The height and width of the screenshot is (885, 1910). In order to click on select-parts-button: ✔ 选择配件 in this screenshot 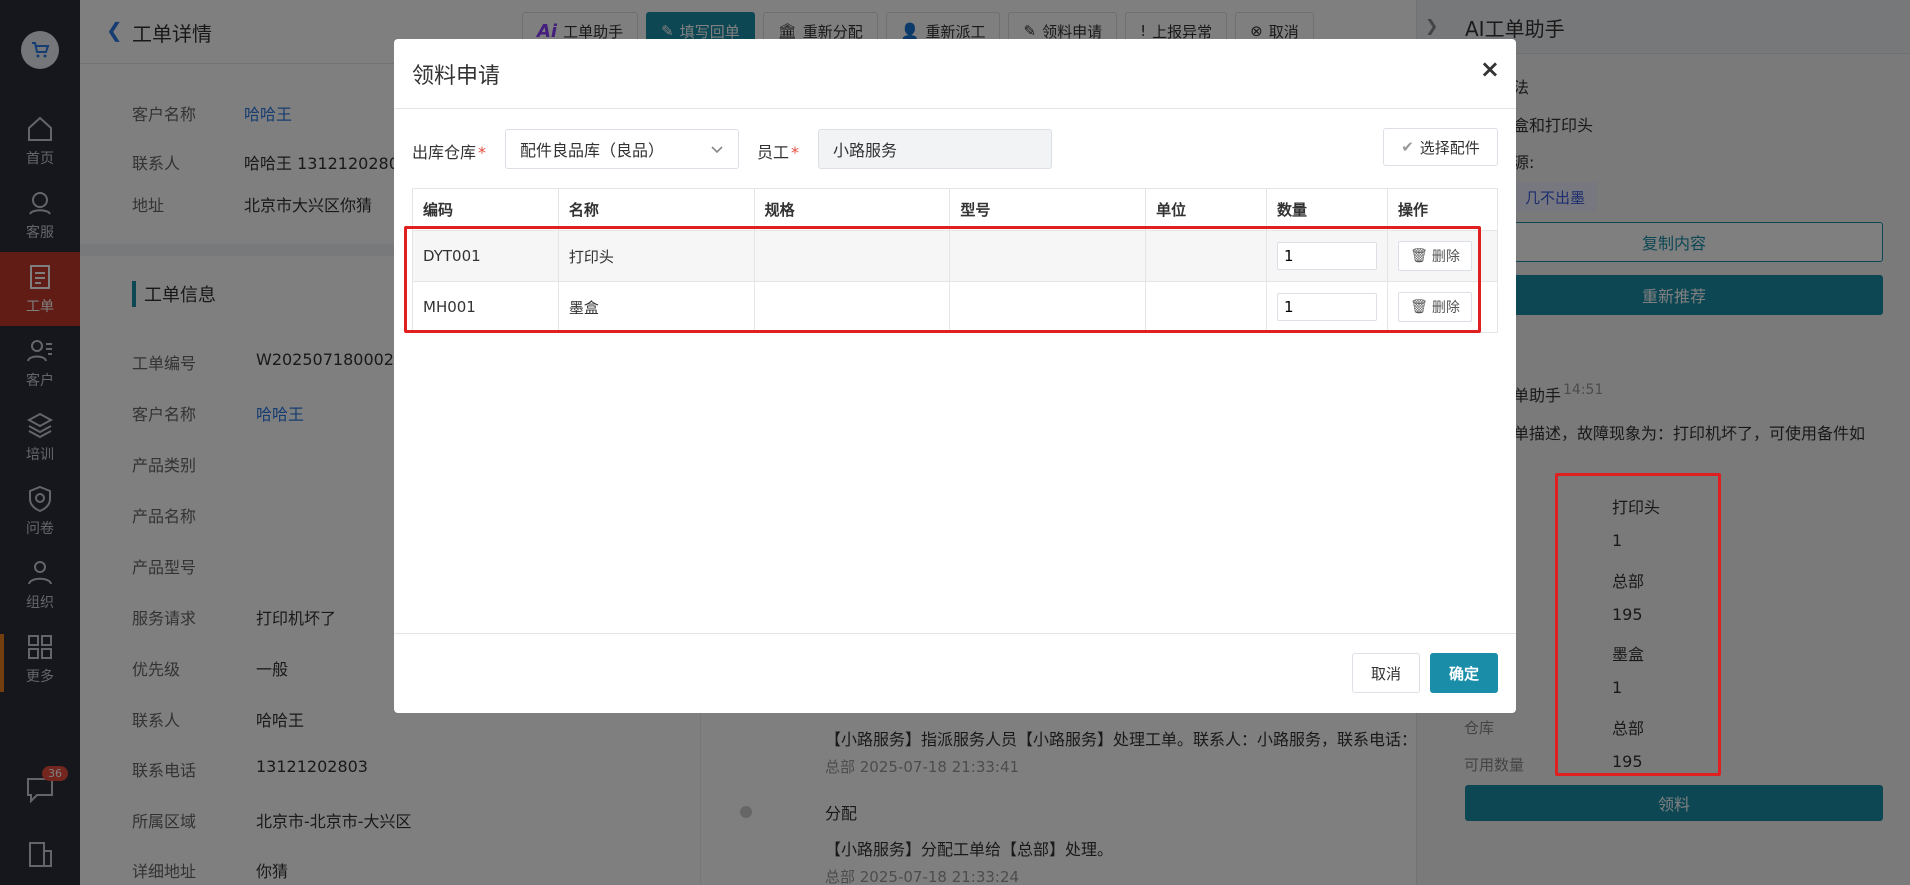, I will do `click(1440, 147)`.